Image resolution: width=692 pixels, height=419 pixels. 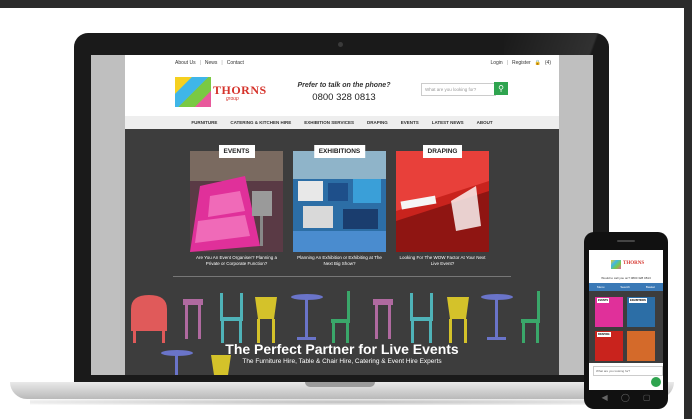 I want to click on laptop-notch, so click(x=340, y=384).